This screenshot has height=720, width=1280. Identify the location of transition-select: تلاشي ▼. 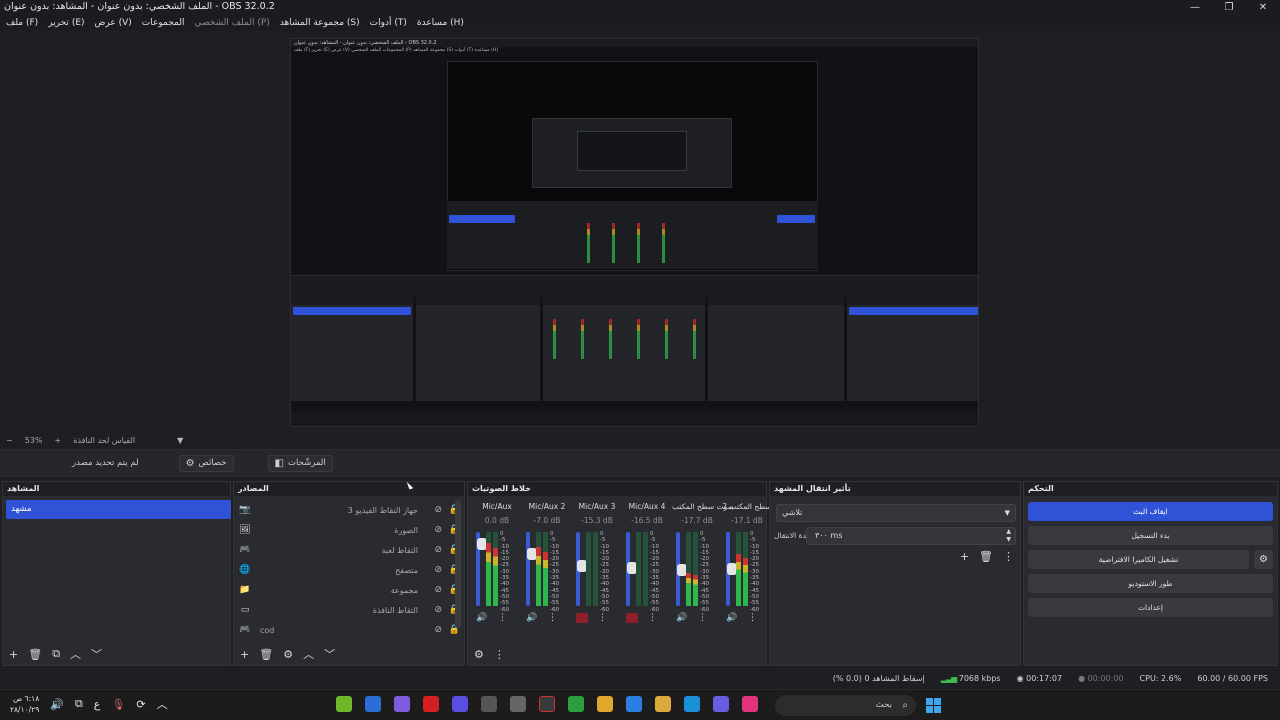
(896, 513).